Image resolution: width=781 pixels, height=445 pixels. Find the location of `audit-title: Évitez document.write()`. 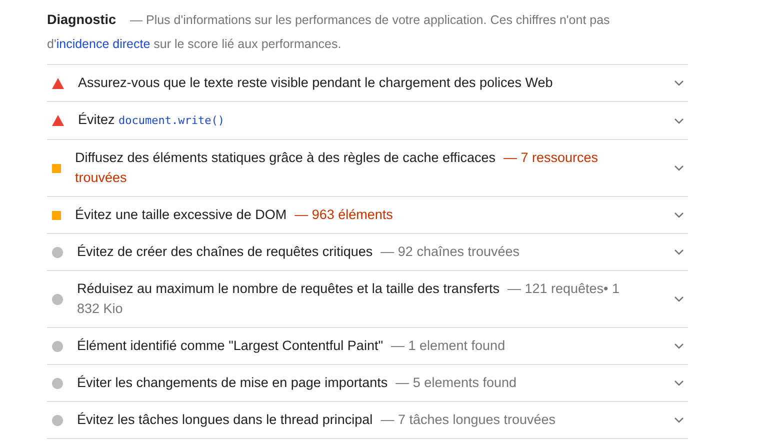

audit-title: Évitez document.write() is located at coordinates (151, 120).